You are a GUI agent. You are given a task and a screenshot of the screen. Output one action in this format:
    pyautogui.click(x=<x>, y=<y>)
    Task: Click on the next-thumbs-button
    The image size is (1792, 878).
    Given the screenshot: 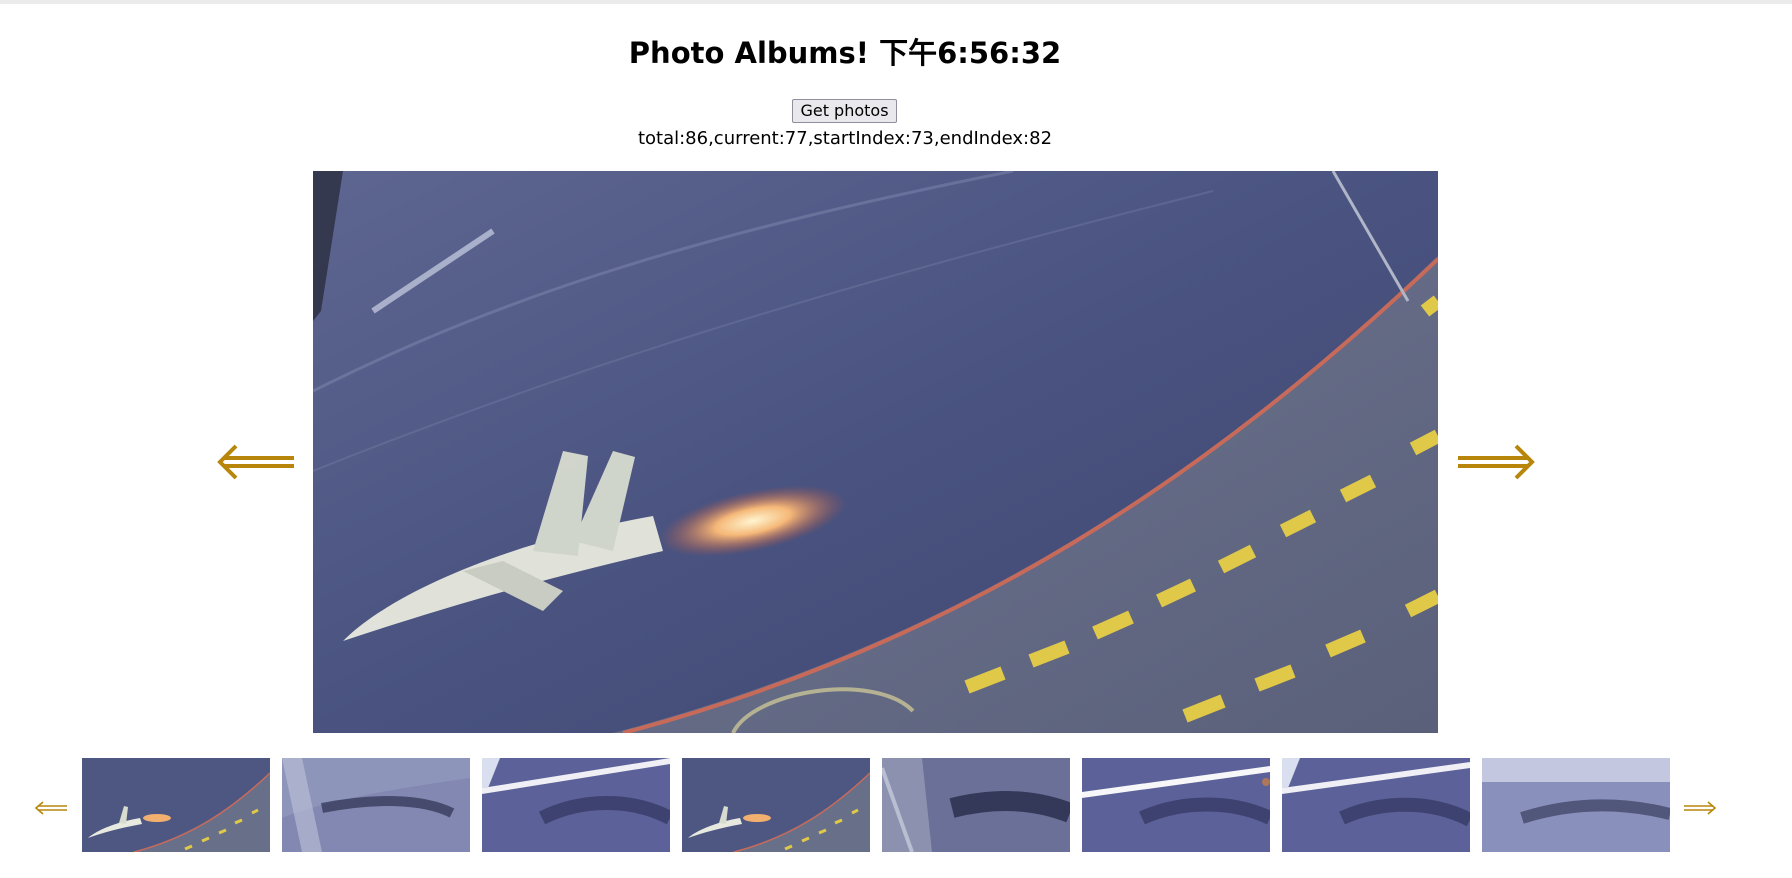 What is the action you would take?
    pyautogui.click(x=1700, y=808)
    